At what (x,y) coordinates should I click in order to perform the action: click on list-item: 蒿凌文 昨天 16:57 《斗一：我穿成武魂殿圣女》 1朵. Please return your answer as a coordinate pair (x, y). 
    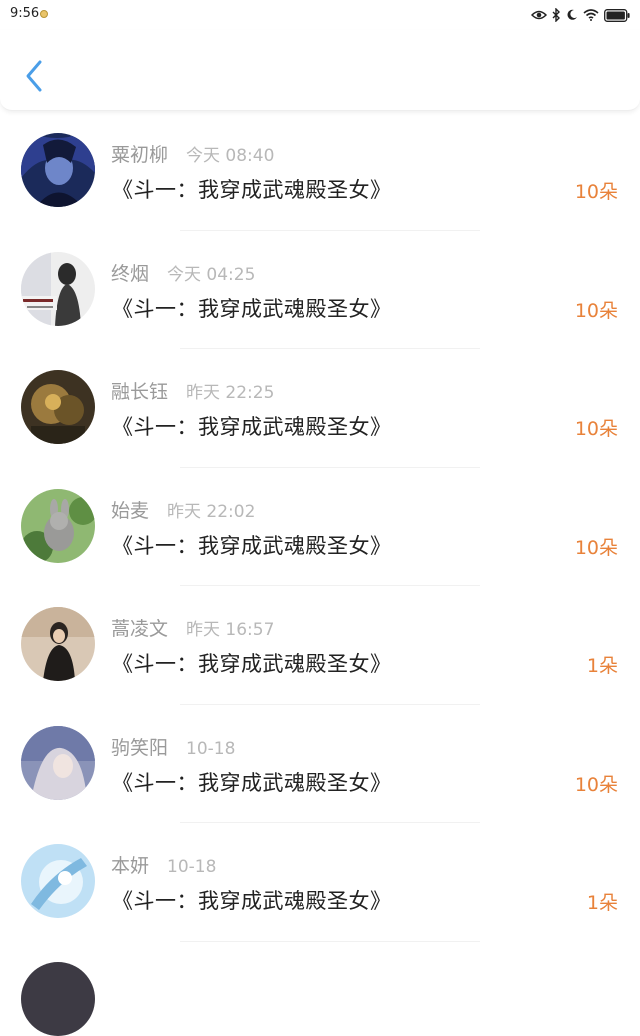
    Looking at the image, I should click on (320, 645).